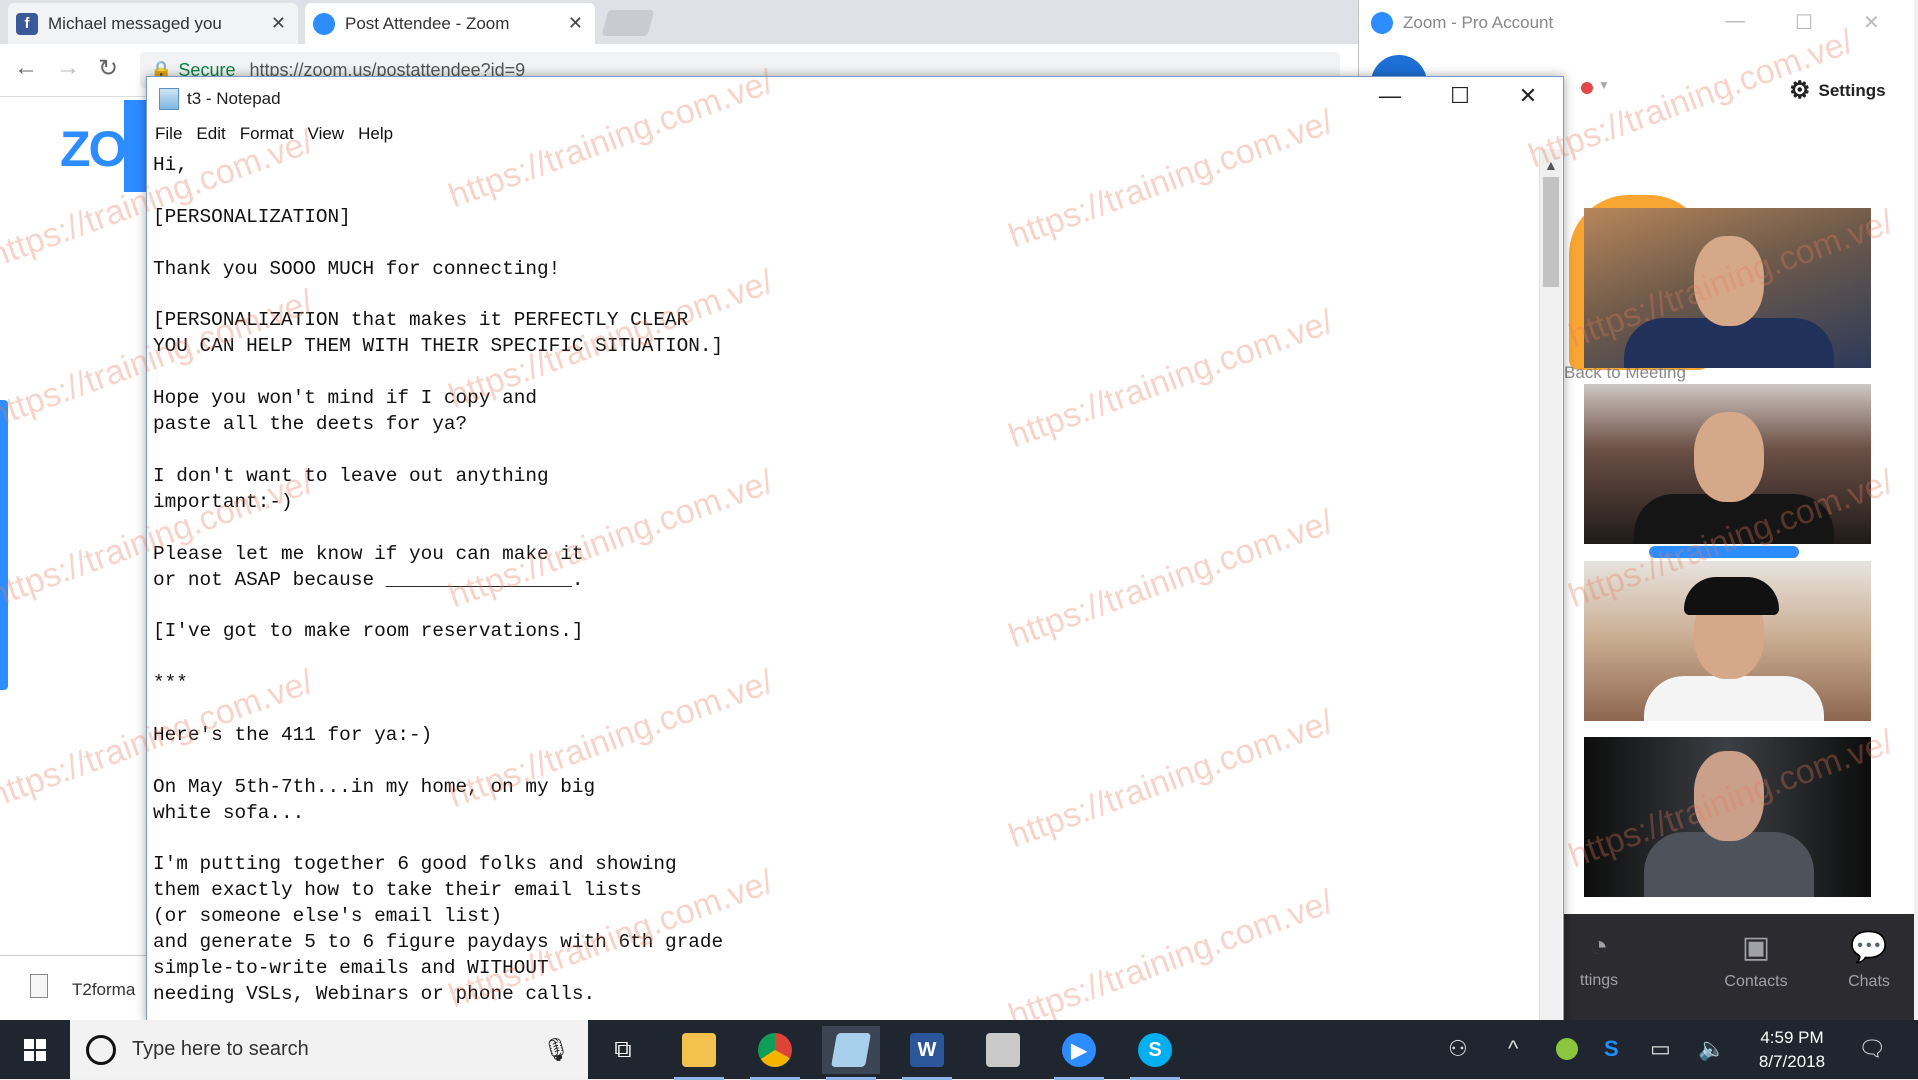 This screenshot has width=1918, height=1080. Describe the element at coordinates (1513, 1049) in the screenshot. I see `chevron-up-icon: ^` at that location.